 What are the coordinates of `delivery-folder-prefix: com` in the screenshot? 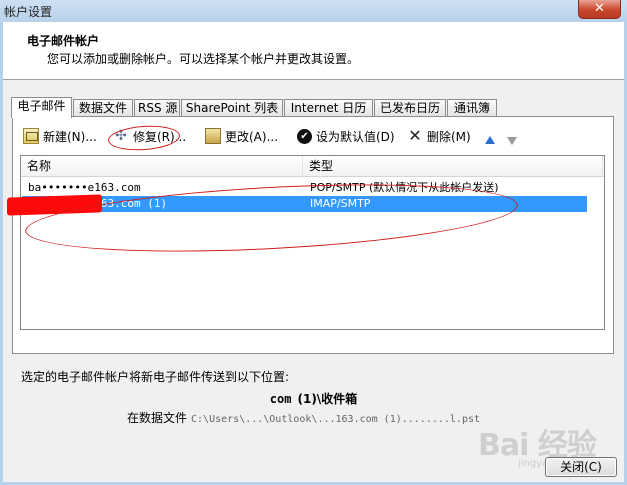 It's located at (280, 399).